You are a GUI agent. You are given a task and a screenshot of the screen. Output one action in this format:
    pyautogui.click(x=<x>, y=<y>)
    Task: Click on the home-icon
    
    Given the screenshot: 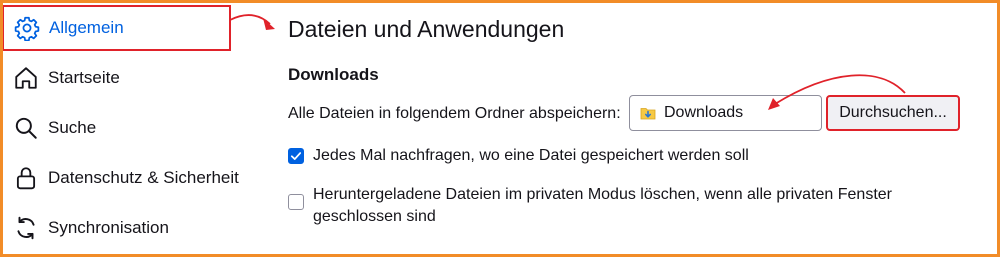 What is the action you would take?
    pyautogui.click(x=26, y=78)
    